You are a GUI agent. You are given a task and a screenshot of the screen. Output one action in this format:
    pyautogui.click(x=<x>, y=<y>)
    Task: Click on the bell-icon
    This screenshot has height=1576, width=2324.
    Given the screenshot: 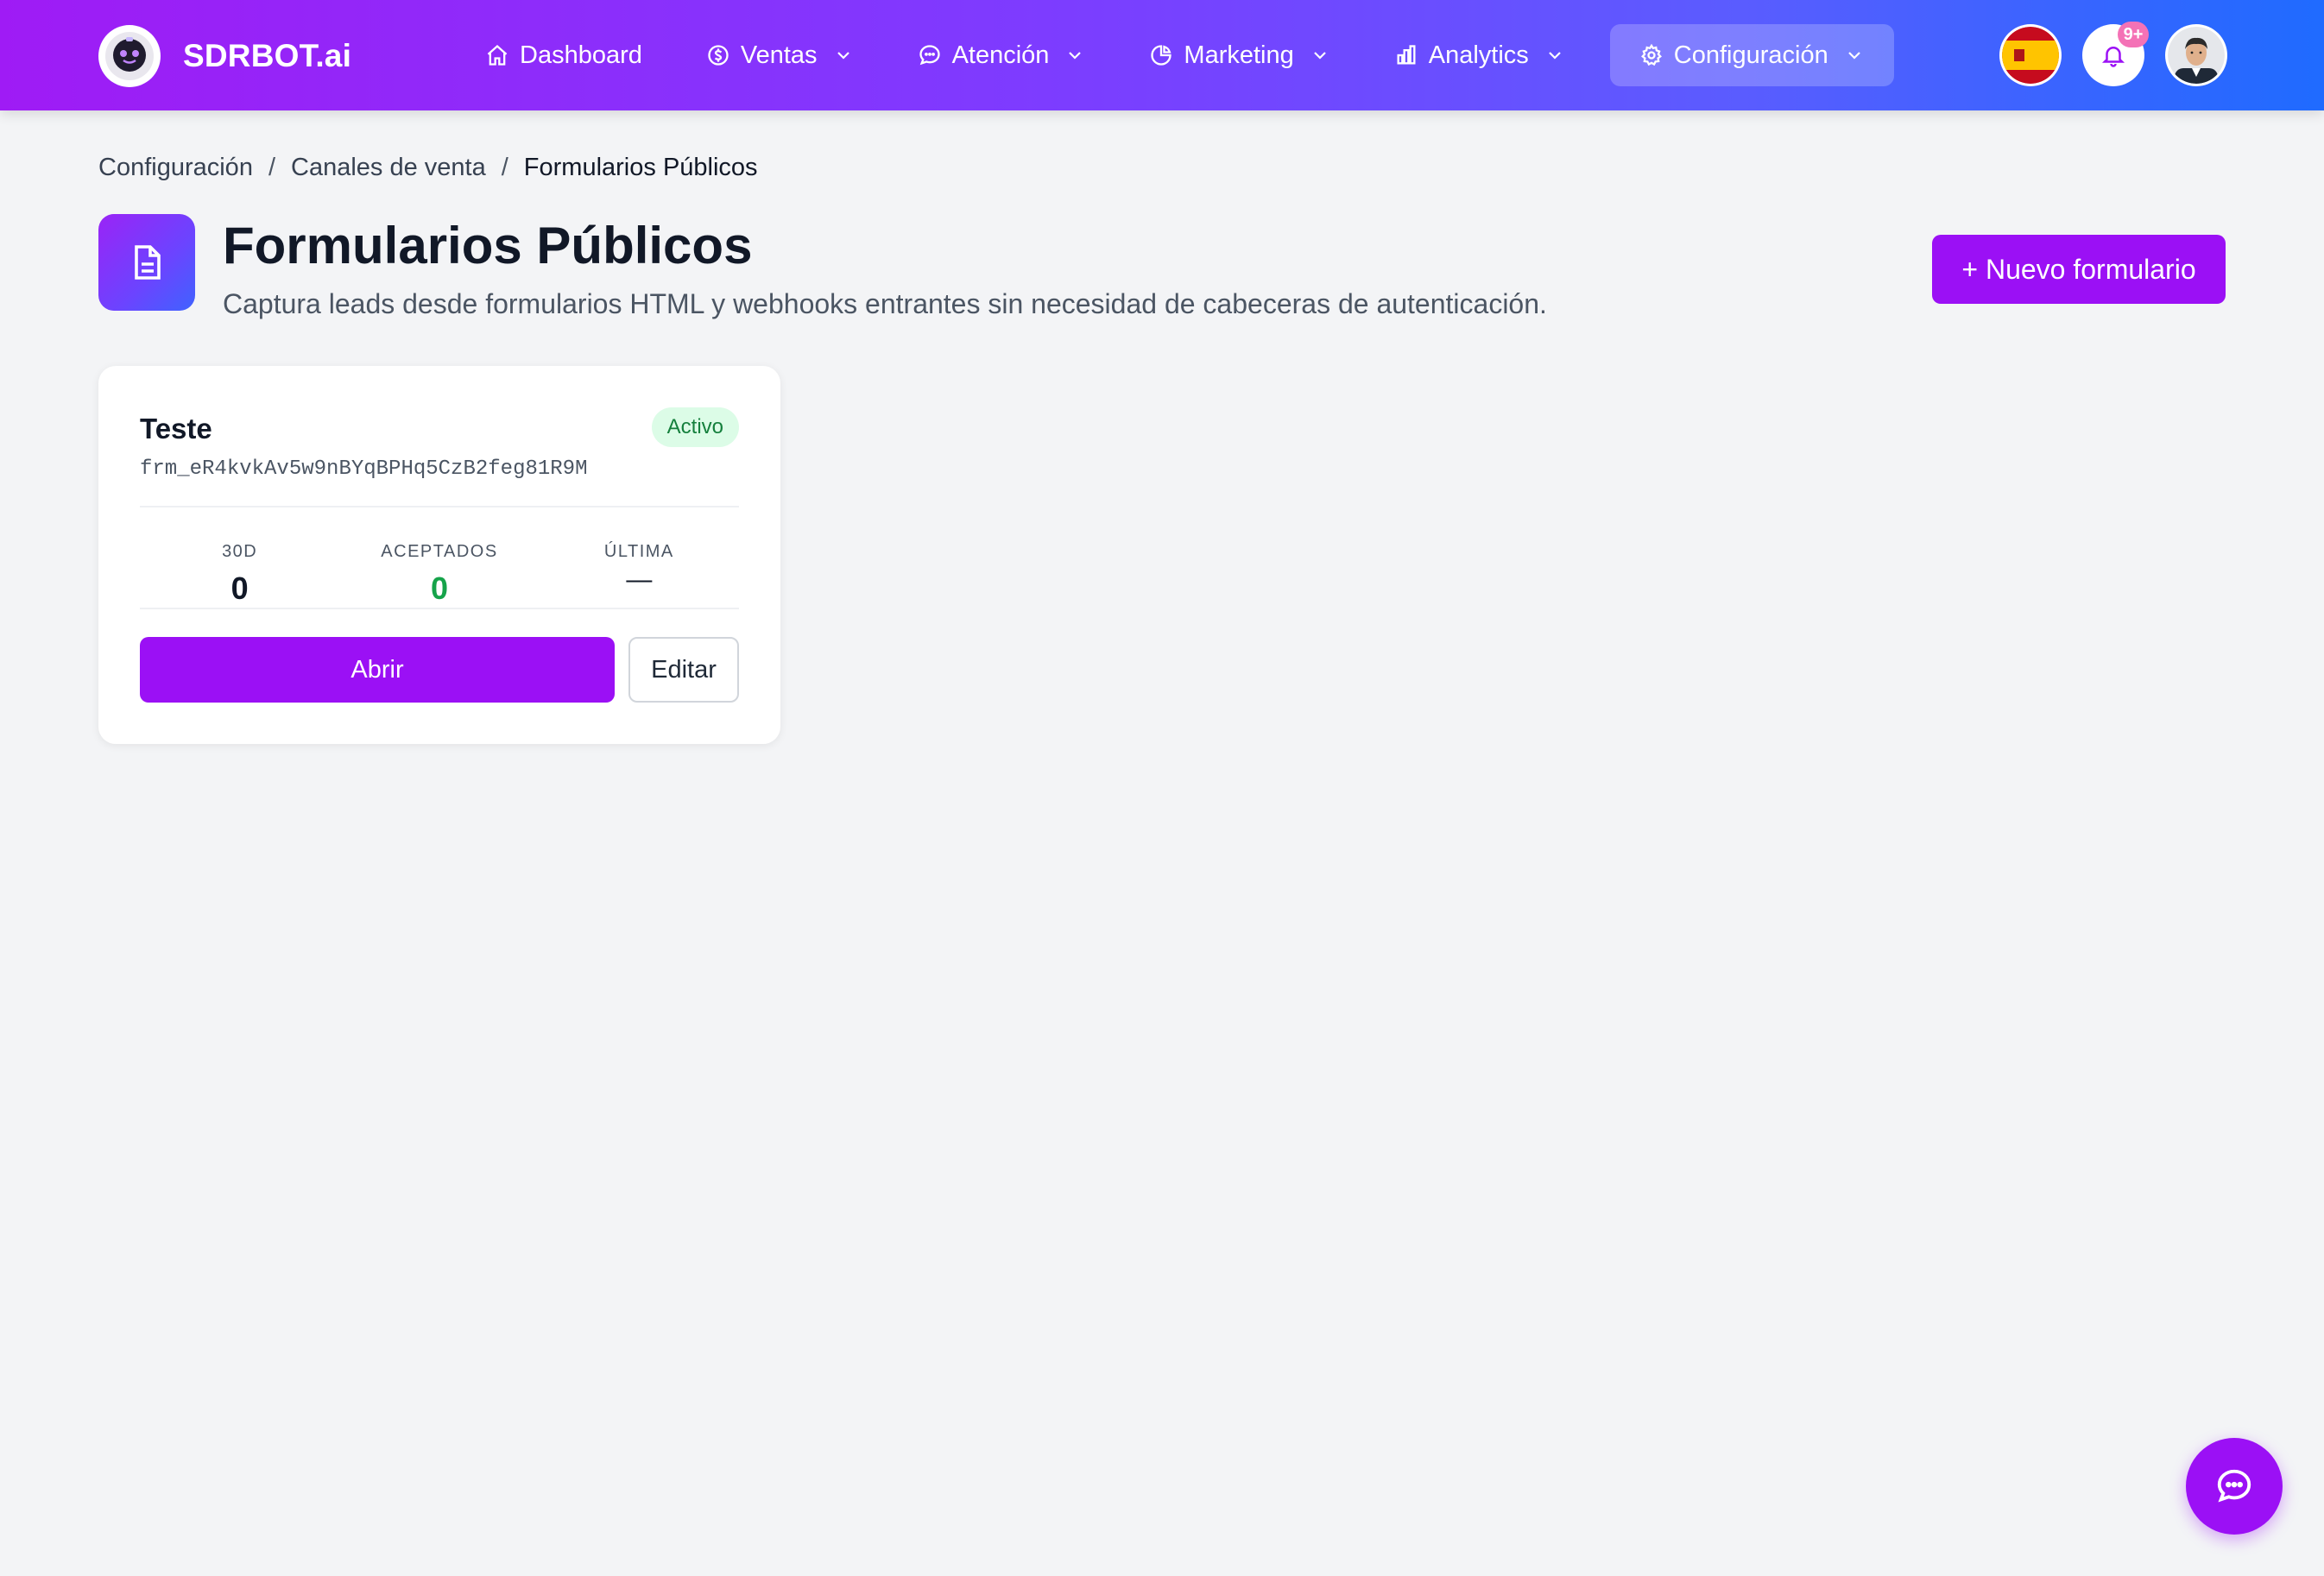 What is the action you would take?
    pyautogui.click(x=2113, y=57)
    